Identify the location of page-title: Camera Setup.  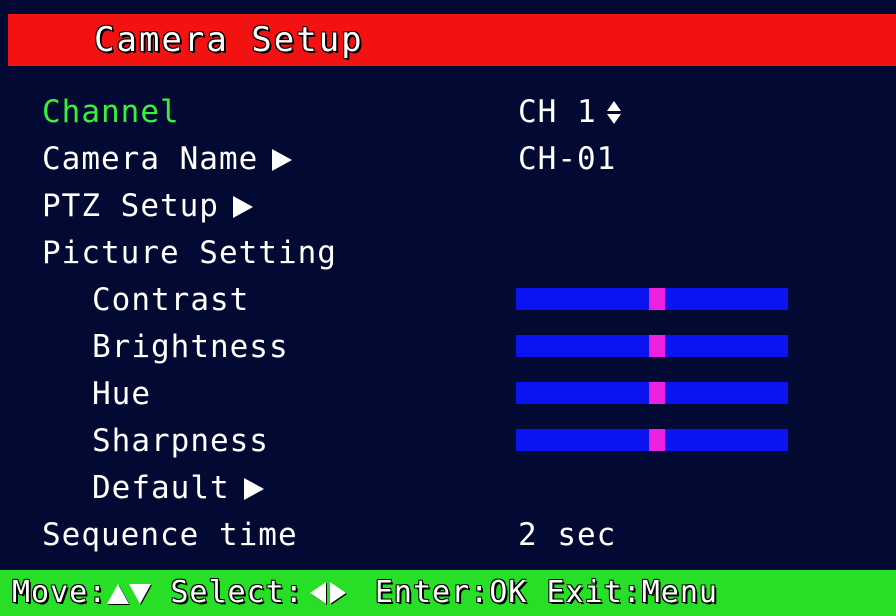
(229, 40).